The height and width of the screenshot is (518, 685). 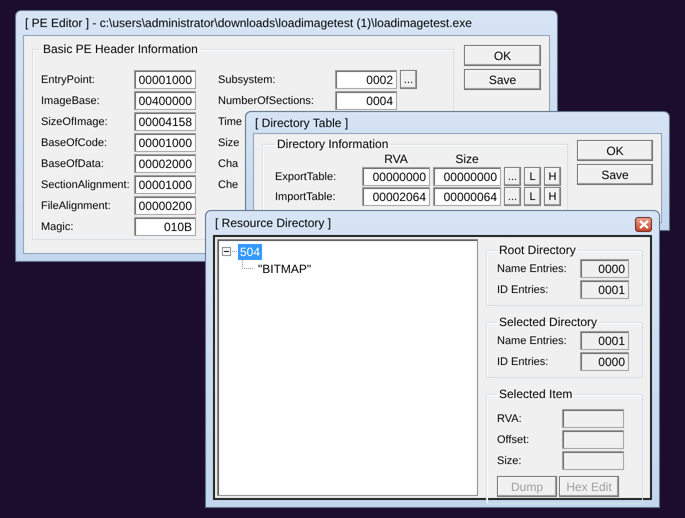 What do you see at coordinates (266, 100) in the screenshot?
I see `field-label: NumberOfSections:` at bounding box center [266, 100].